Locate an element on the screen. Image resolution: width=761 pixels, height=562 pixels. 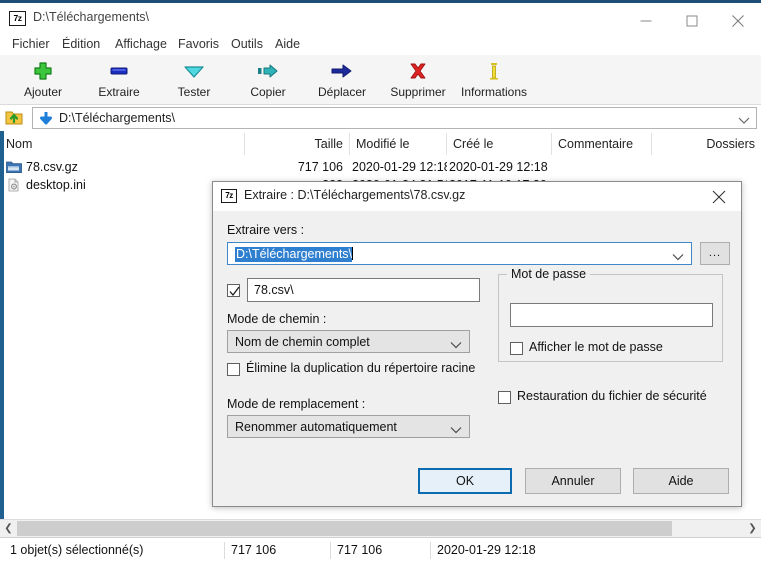
column-header-dossiers: Dossiers is located at coordinates (706, 144).